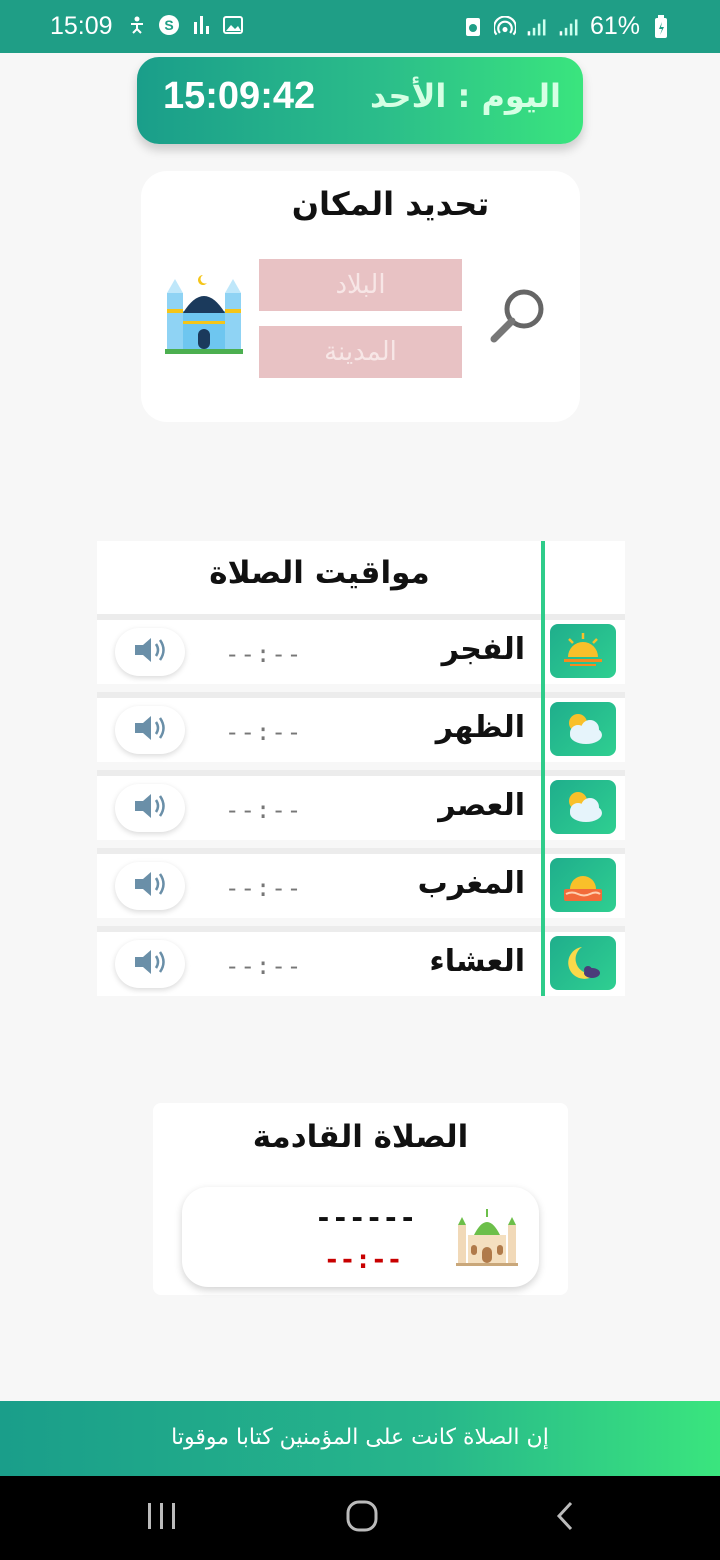 Image resolution: width=720 pixels, height=1560 pixels. What do you see at coordinates (480, 727) in the screenshot?
I see `prayer-name: الظهر` at bounding box center [480, 727].